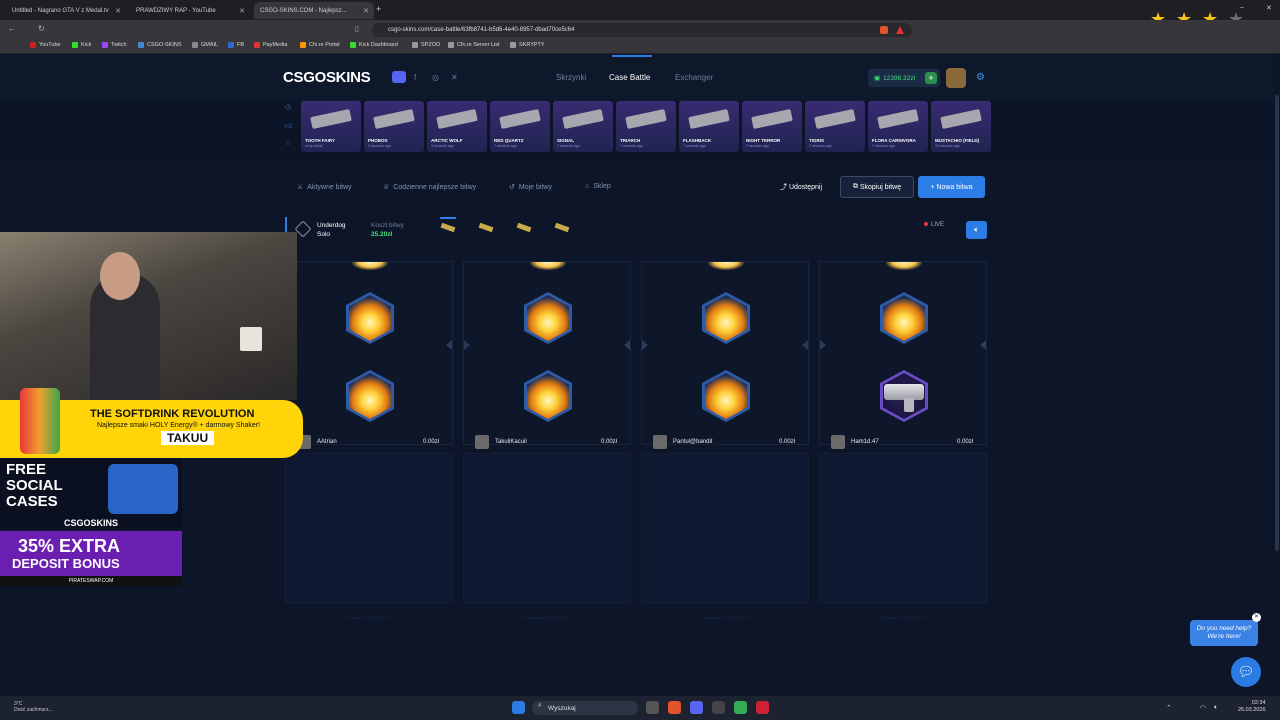 The height and width of the screenshot is (720, 1280). I want to click on bookmark-item: Cfx.re Server List, so click(473, 45).